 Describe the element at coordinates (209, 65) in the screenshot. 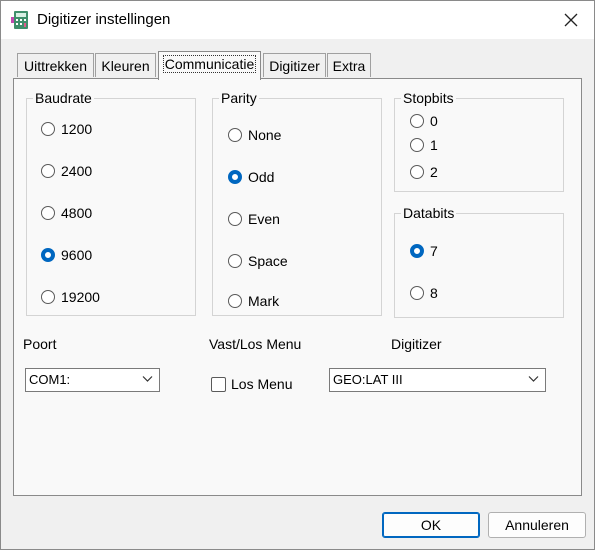

I see `tab-communicatie: Communicatie` at that location.